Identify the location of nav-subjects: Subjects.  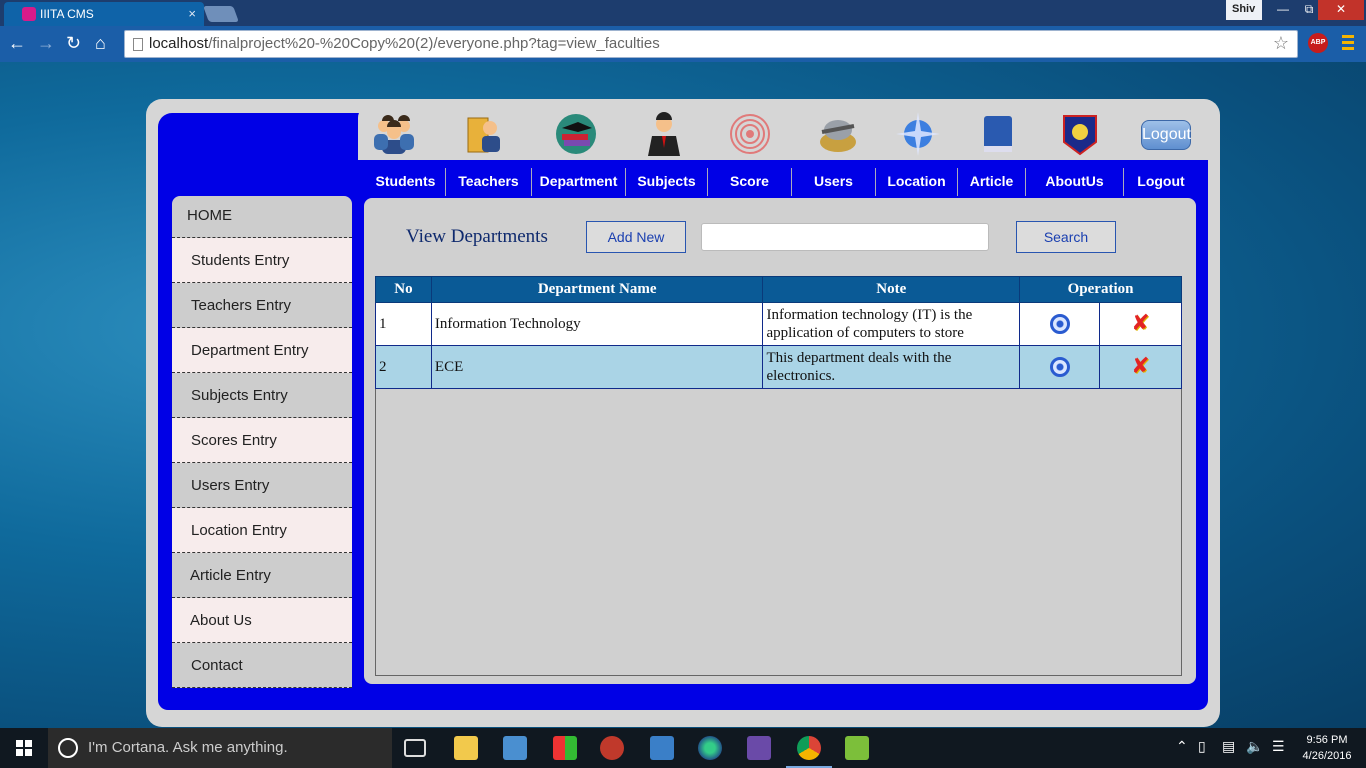
(667, 182).